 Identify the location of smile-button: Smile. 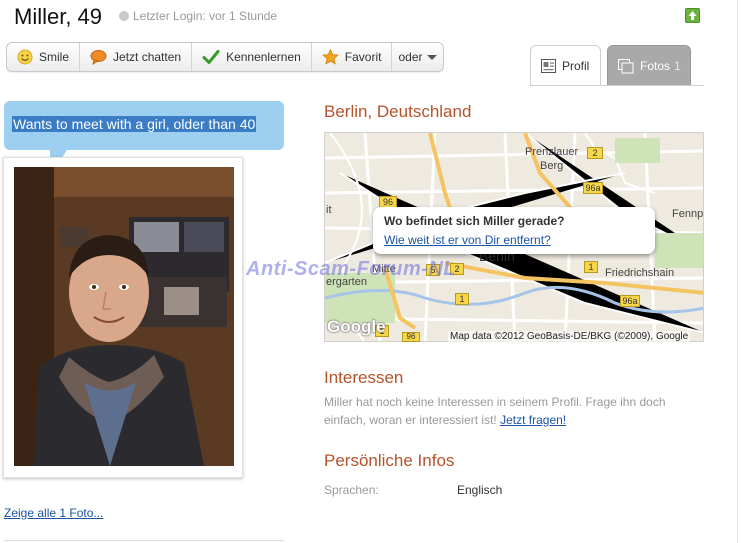
(44, 57).